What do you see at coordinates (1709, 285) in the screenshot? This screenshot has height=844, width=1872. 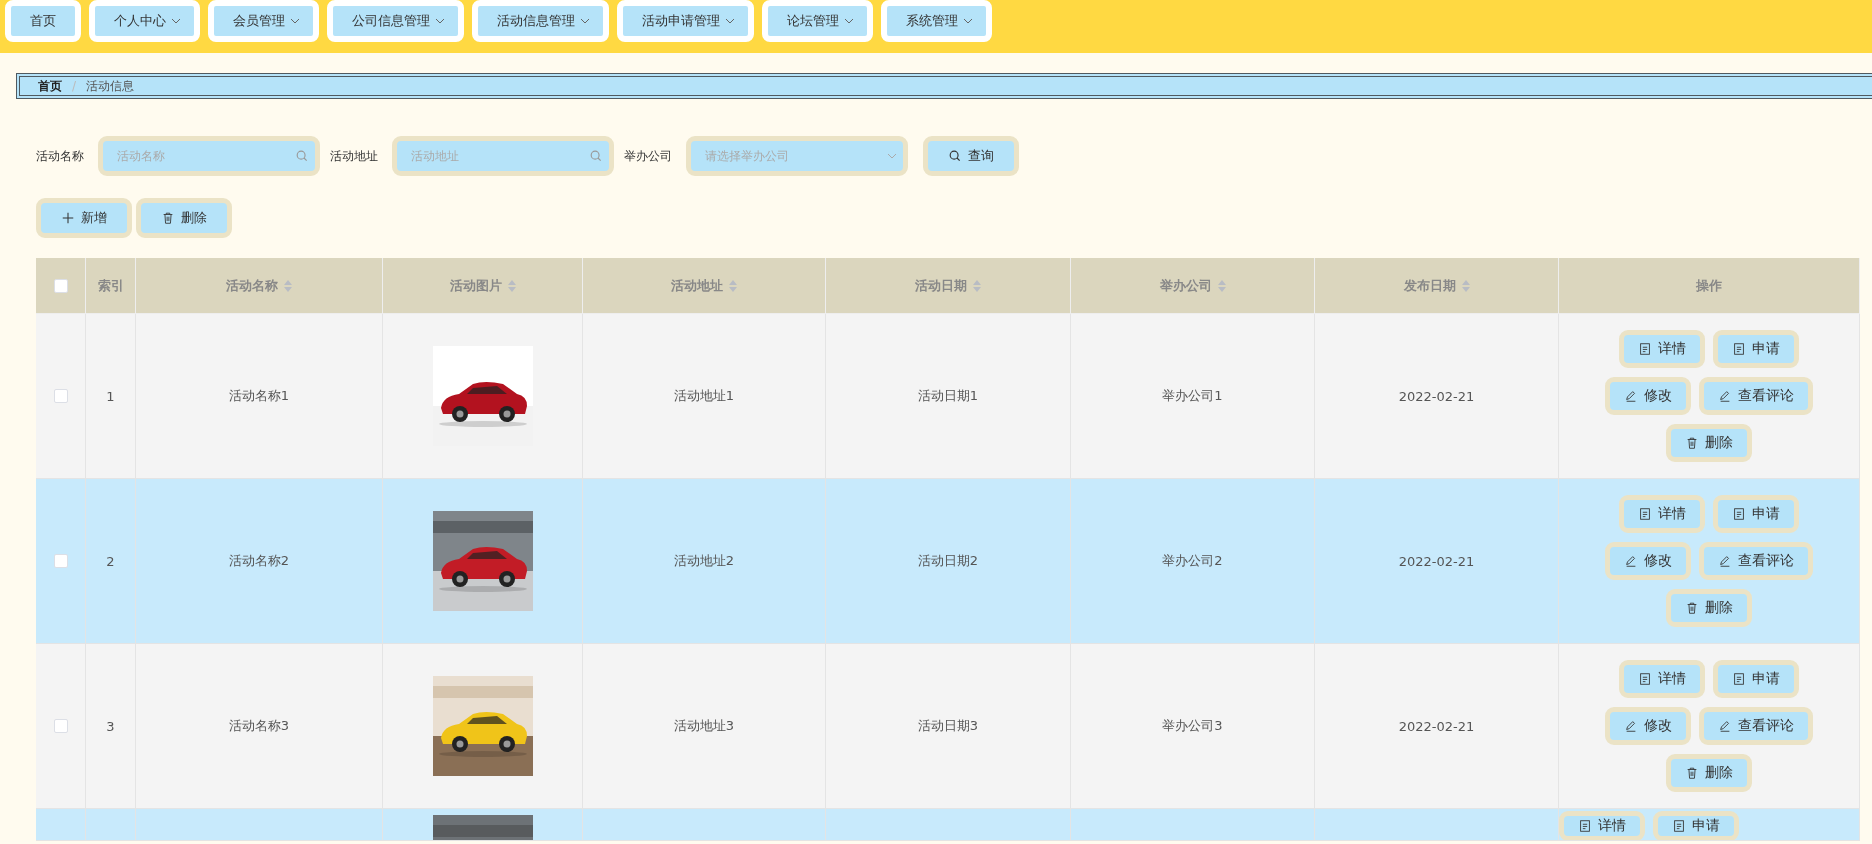 I see `column-header: 操作` at bounding box center [1709, 285].